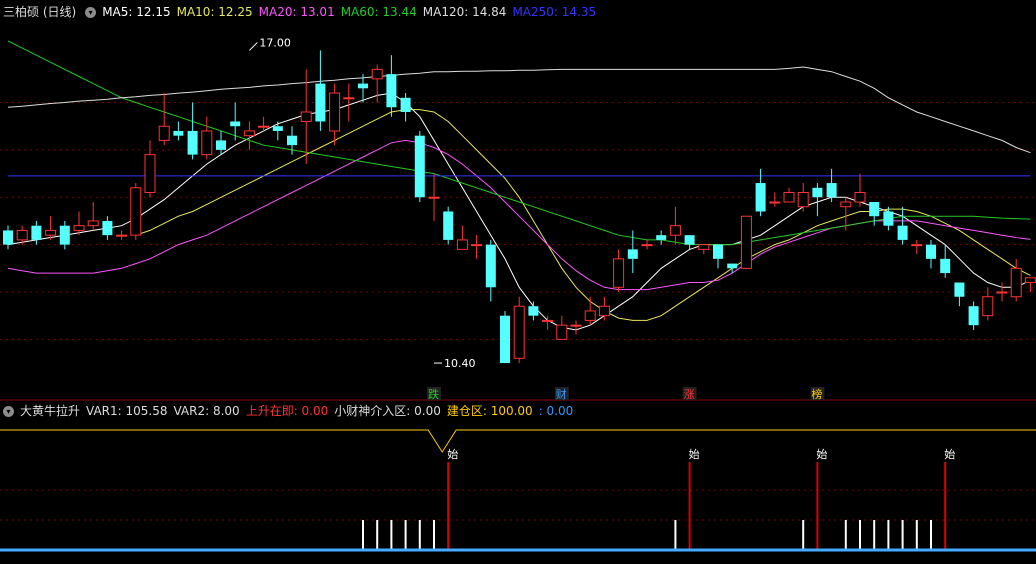  What do you see at coordinates (489, 411) in the screenshot?
I see `build-position-label: 建仓区: 100.00` at bounding box center [489, 411].